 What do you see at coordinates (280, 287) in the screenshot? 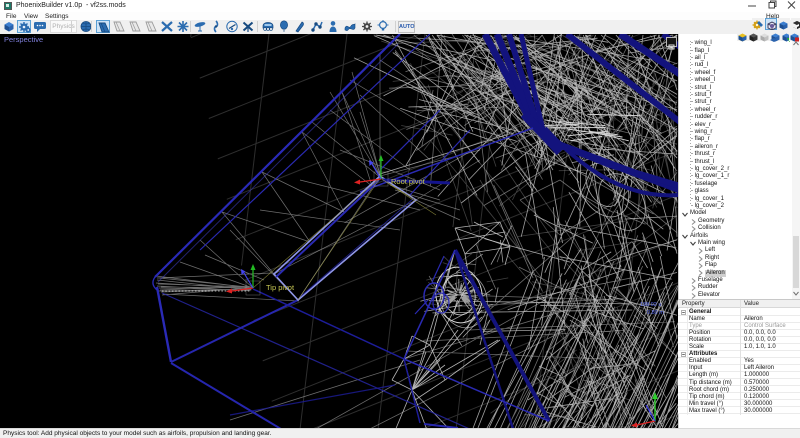
I see `svg-text: Tip pivot` at bounding box center [280, 287].